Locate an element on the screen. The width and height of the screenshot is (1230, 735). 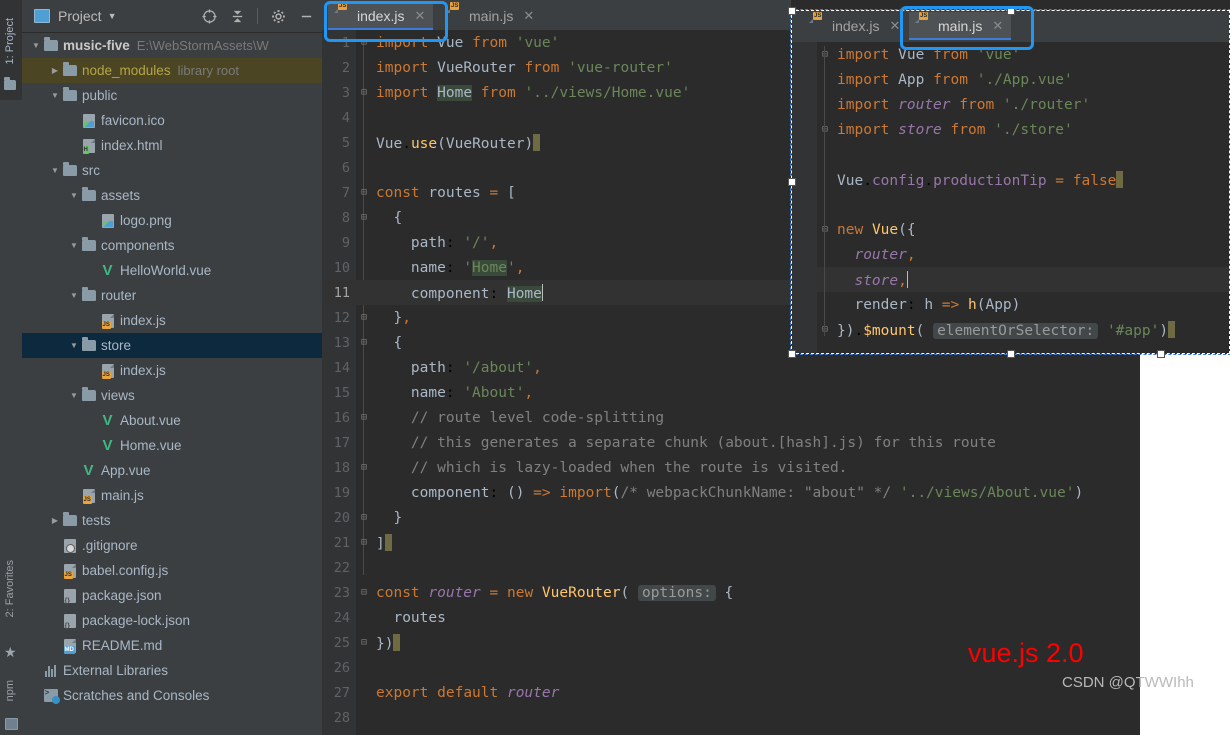
selection-handle-middle-left is located at coordinates (792, 182).